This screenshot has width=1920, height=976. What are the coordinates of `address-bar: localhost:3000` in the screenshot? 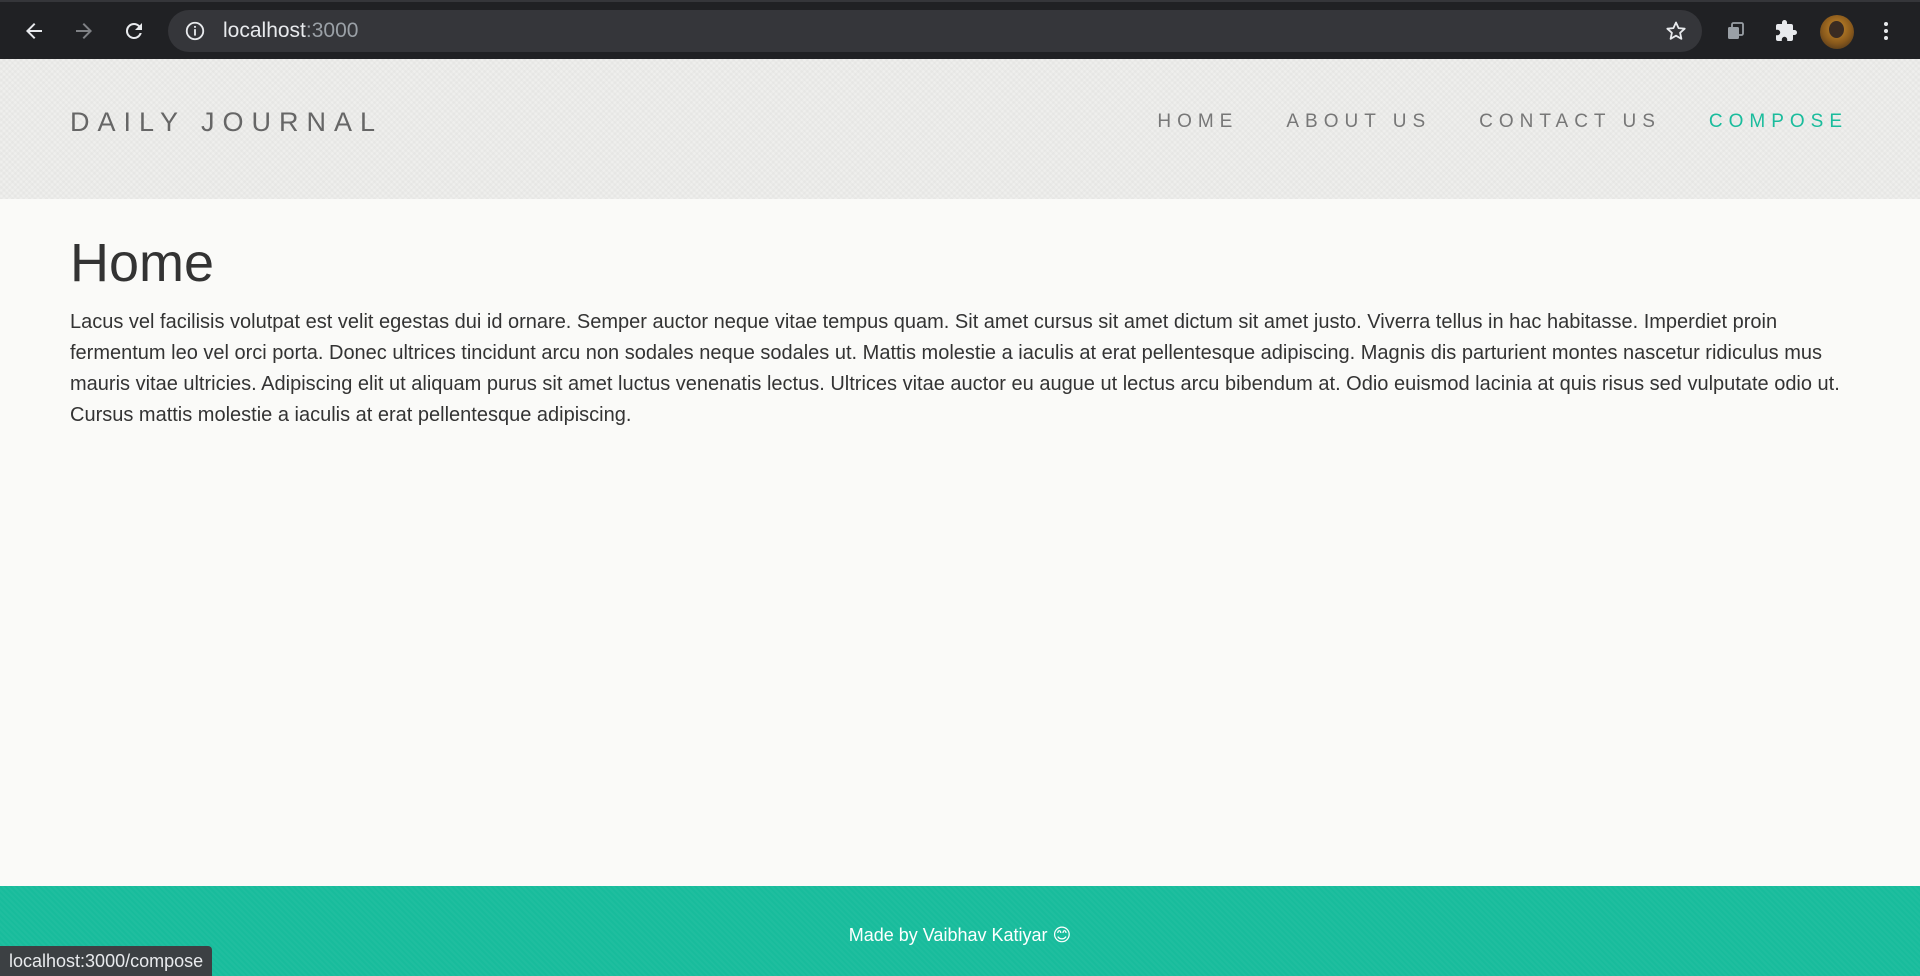 It's located at (935, 31).